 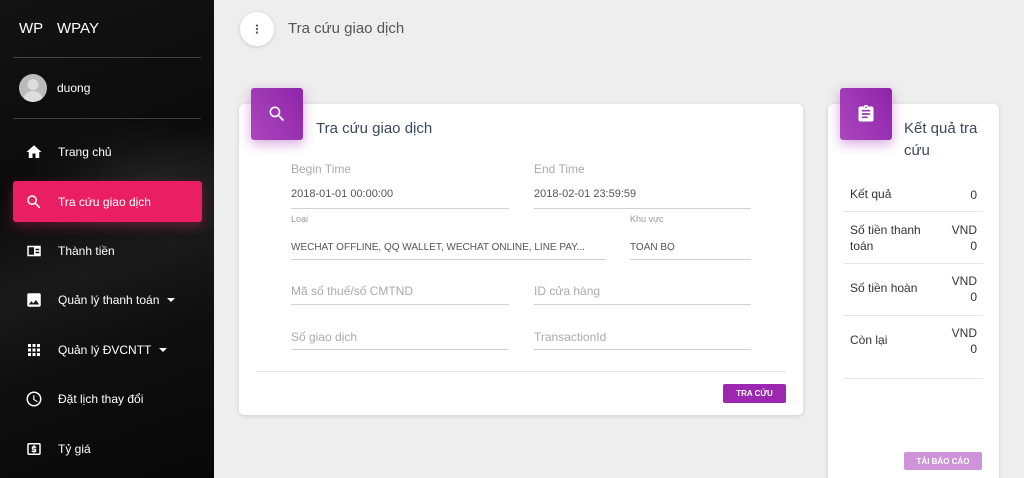 What do you see at coordinates (871, 194) in the screenshot?
I see `result-label: Kết quả` at bounding box center [871, 194].